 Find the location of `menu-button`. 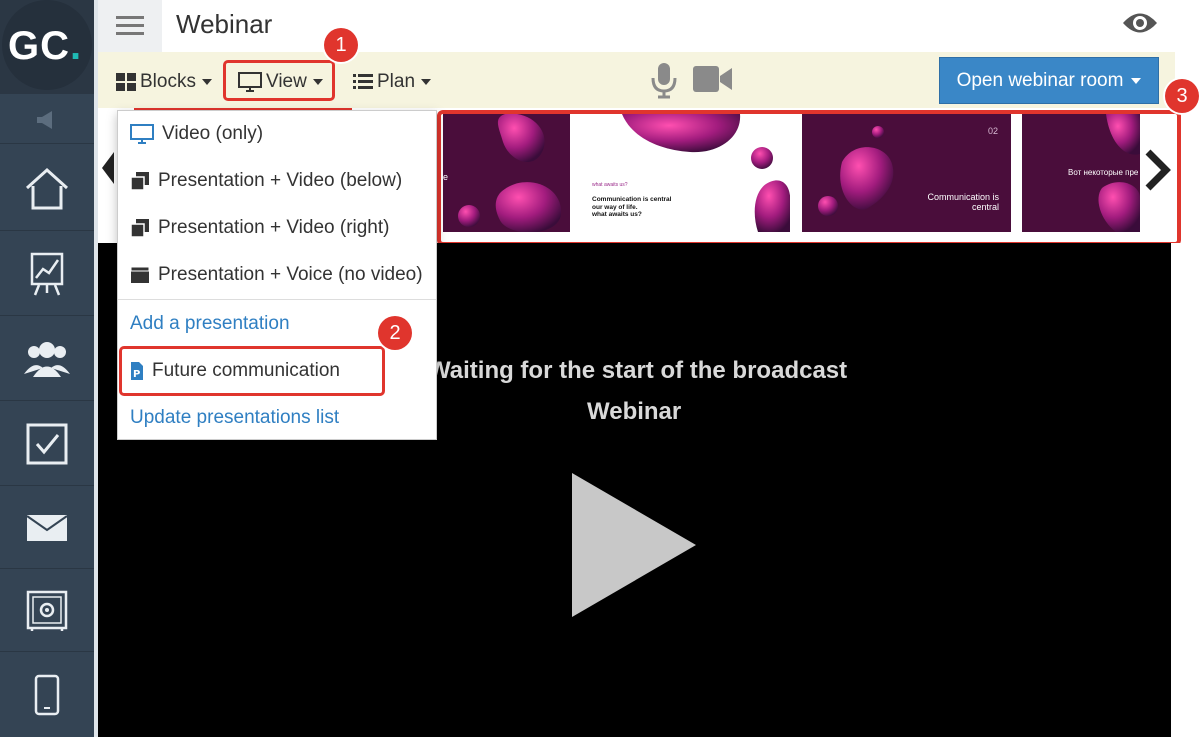

menu-button is located at coordinates (130, 26).